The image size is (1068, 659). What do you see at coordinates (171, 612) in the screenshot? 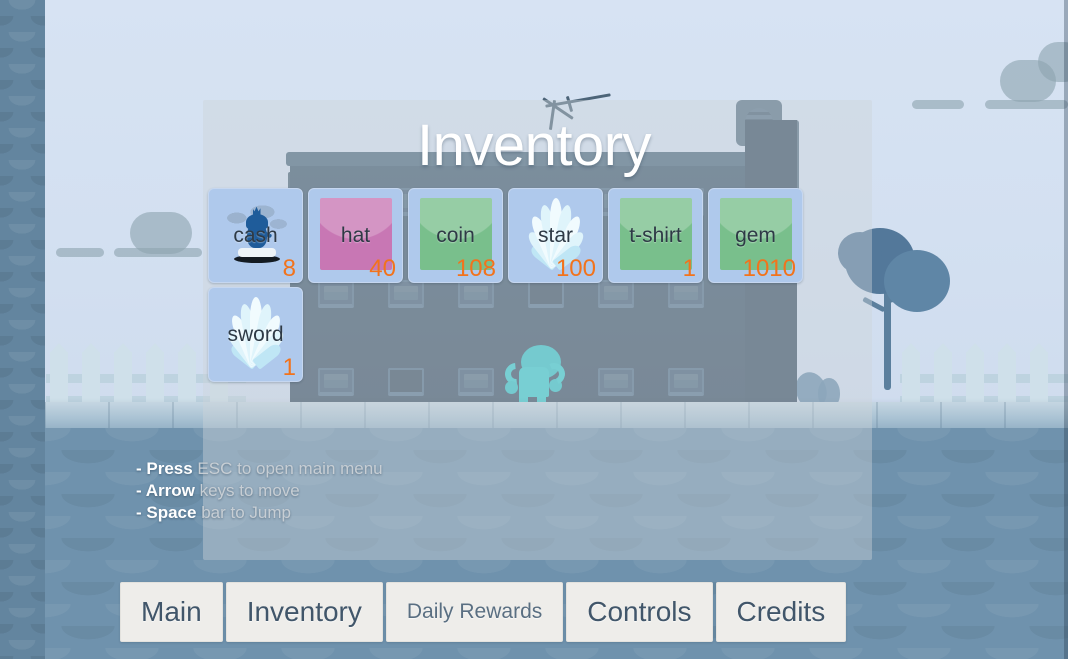
I see `nav-button-main: Main` at bounding box center [171, 612].